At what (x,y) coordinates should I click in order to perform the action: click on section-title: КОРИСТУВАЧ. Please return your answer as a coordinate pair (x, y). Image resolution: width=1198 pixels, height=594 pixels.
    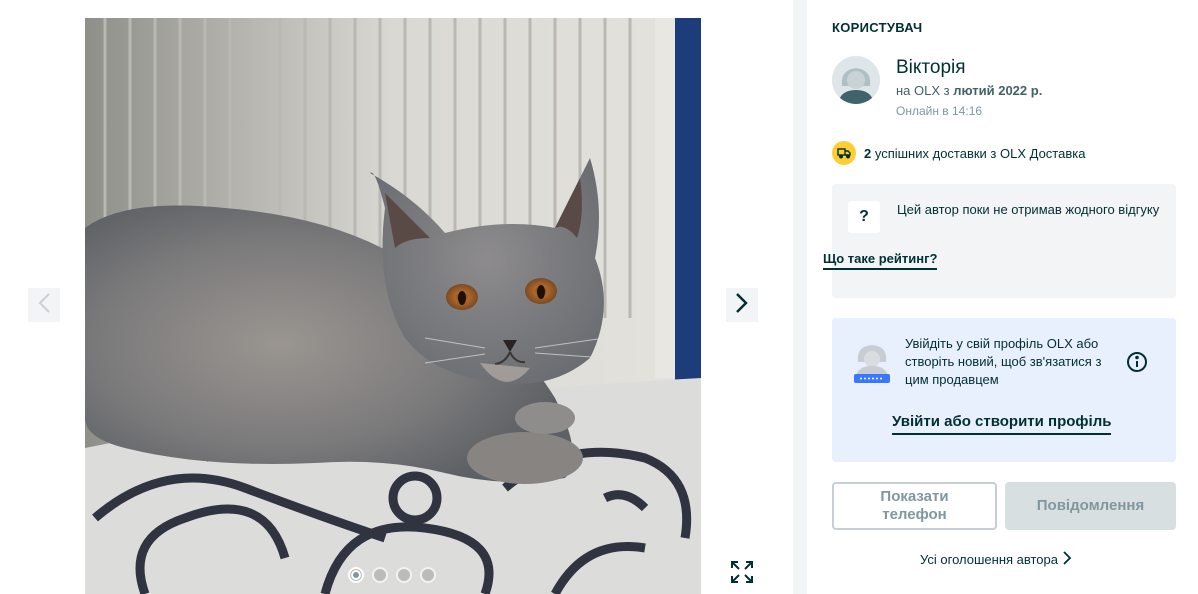
    Looking at the image, I should click on (877, 27).